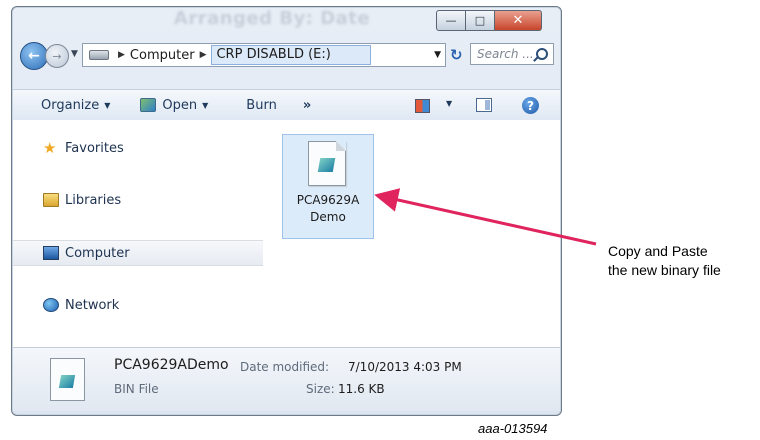  I want to click on computer-icon, so click(51, 253).